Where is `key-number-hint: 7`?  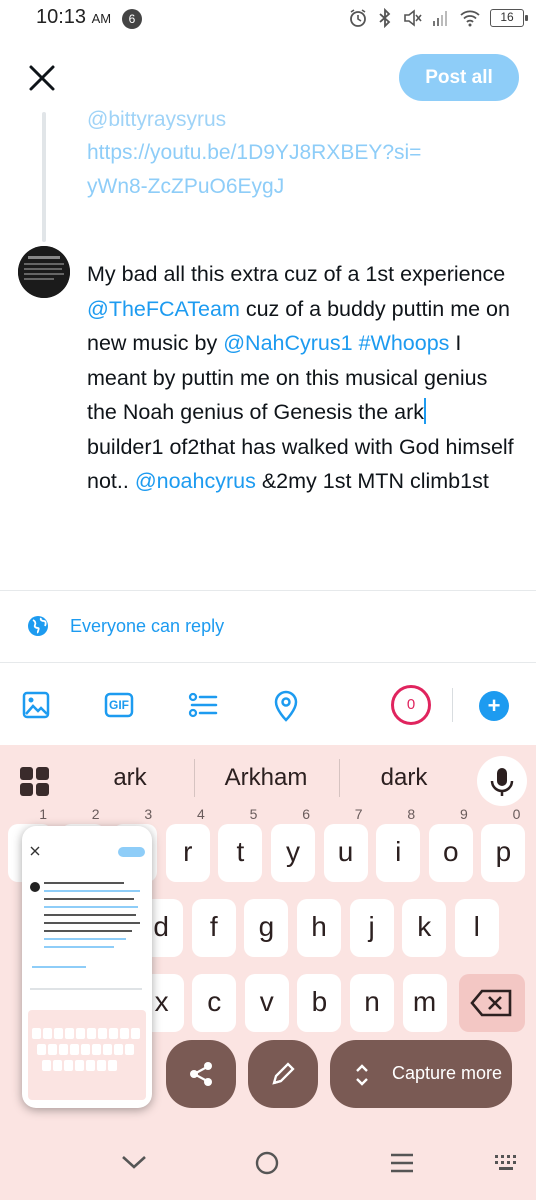
key-number-hint: 7 is located at coordinates (358, 814).